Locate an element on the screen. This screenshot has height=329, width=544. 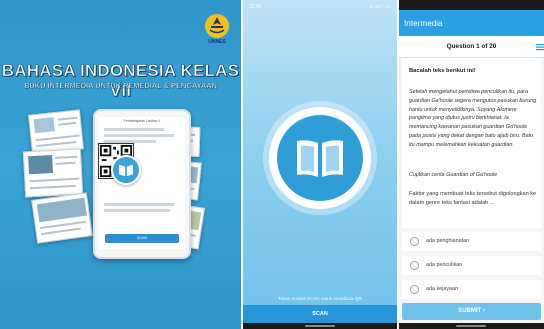
tablet-scan-label: SCAN is located at coordinates (142, 238).